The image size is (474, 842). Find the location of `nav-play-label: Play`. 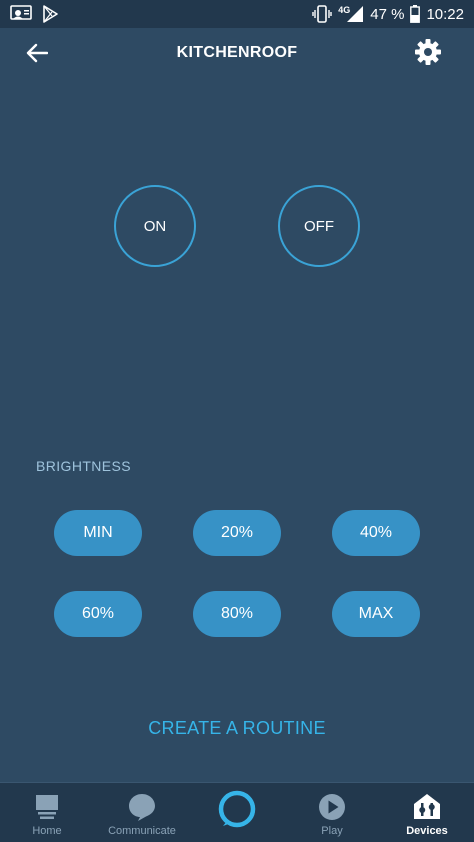

nav-play-label: Play is located at coordinates (332, 831).